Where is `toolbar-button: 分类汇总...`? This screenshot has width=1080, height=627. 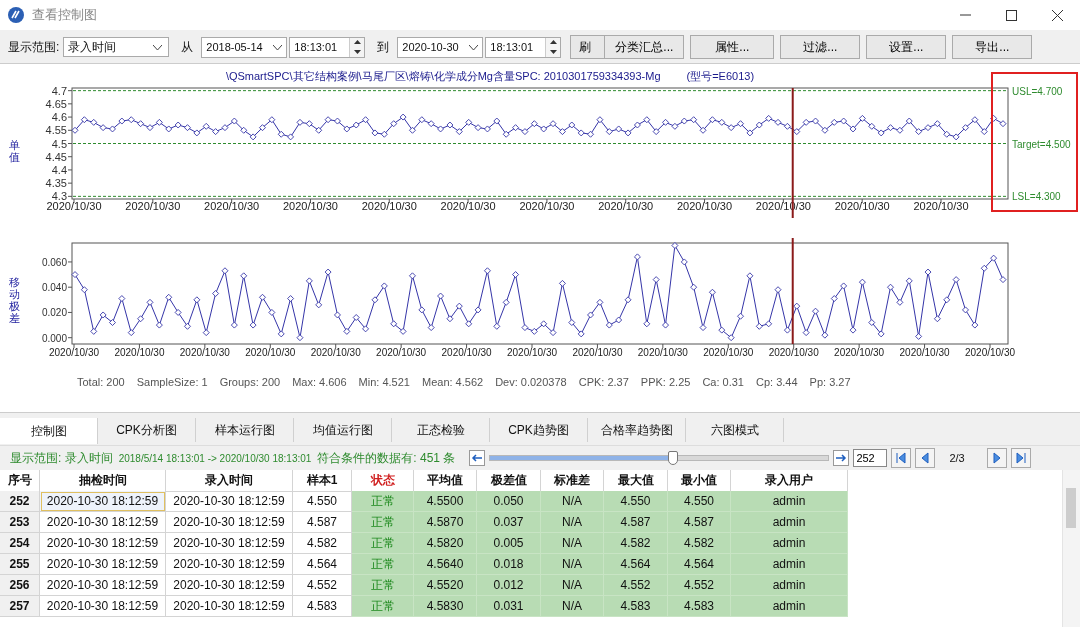
toolbar-button: 分类汇总... is located at coordinates (644, 47).